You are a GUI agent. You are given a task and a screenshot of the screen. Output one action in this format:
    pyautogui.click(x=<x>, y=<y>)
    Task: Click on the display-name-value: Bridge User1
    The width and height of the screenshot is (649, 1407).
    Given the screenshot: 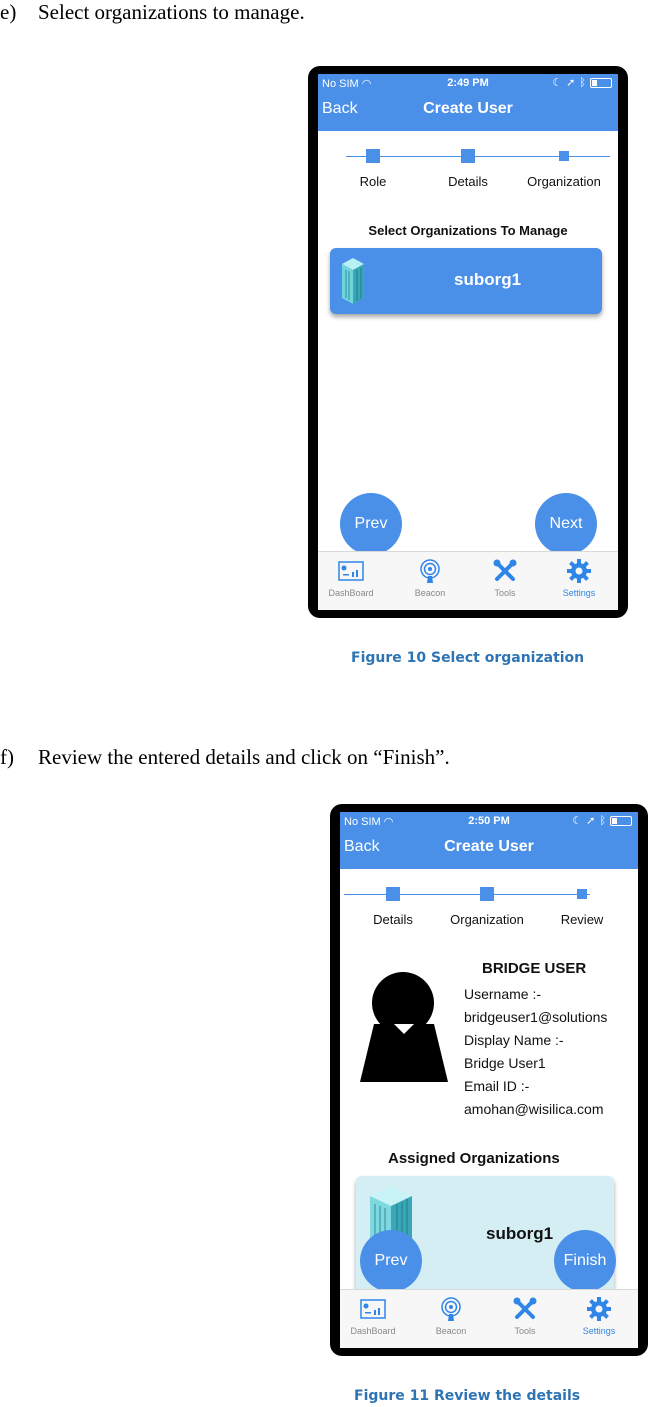 What is the action you would take?
    pyautogui.click(x=505, y=1063)
    